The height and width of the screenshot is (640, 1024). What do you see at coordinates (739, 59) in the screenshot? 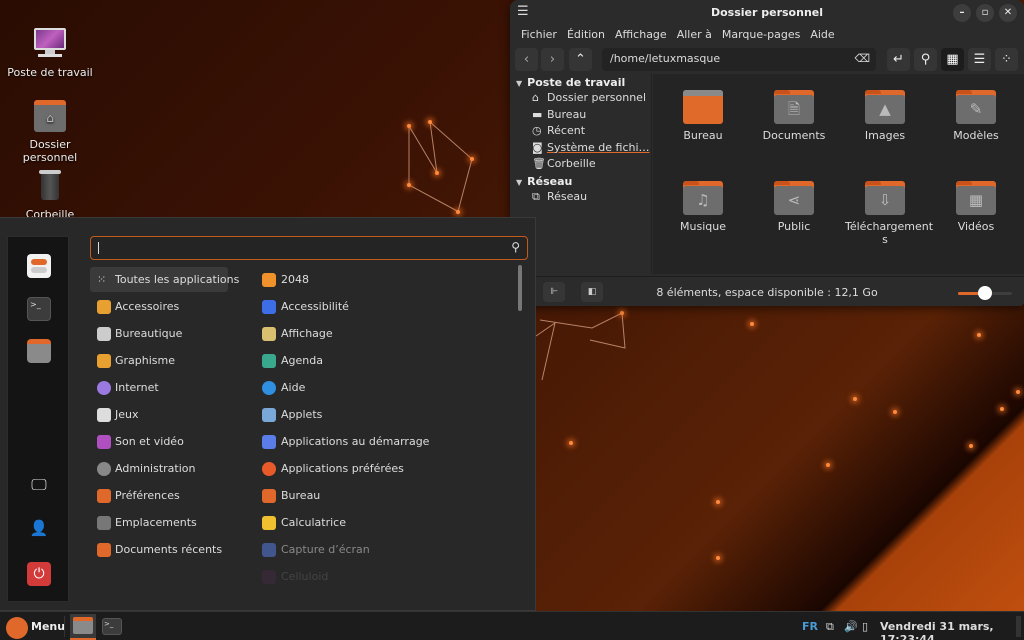
I see `location-input: /home/letuxmasque ⌫` at bounding box center [739, 59].